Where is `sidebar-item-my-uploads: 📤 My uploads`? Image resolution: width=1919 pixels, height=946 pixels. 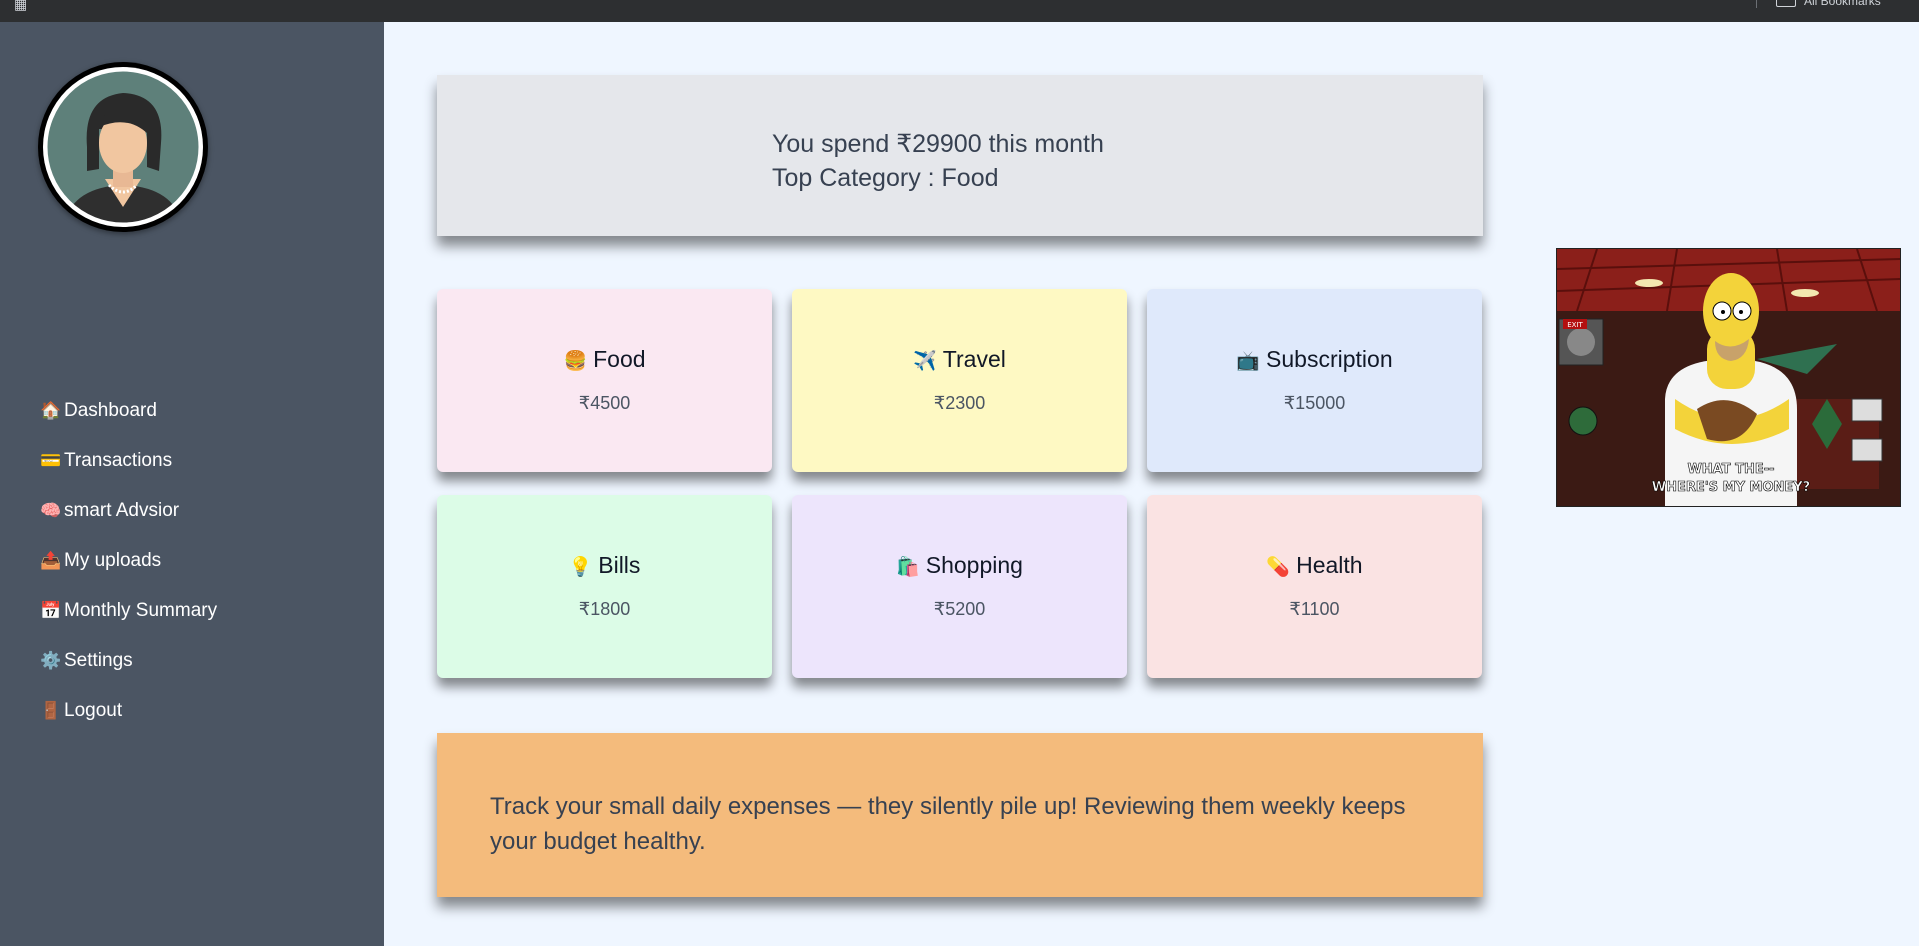 sidebar-item-my-uploads: 📤 My uploads is located at coordinates (128, 561).